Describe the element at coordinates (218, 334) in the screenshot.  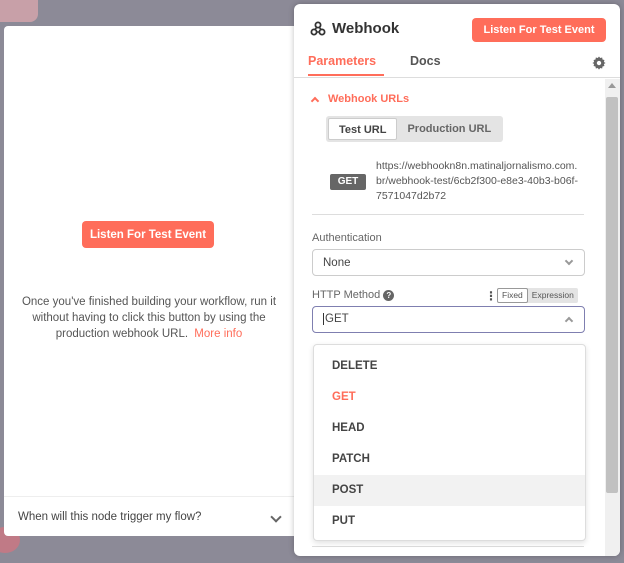
I see `more-info-link: More info` at that location.